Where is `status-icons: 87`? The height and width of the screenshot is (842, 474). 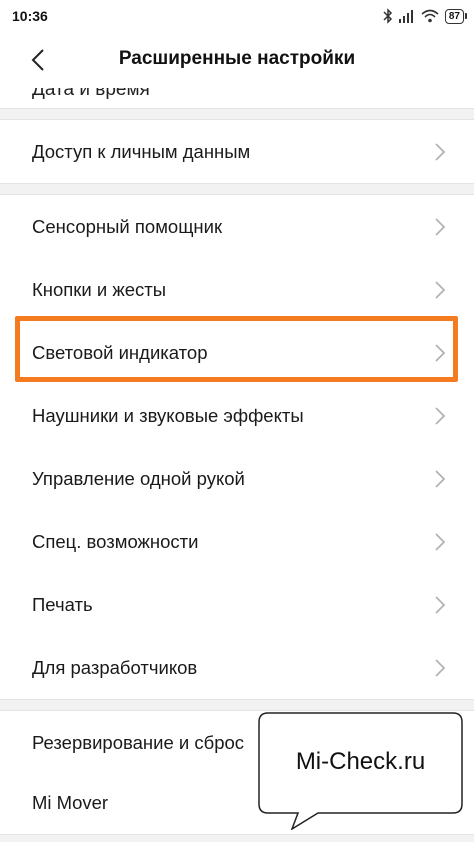
status-icons: 87 is located at coordinates (425, 16).